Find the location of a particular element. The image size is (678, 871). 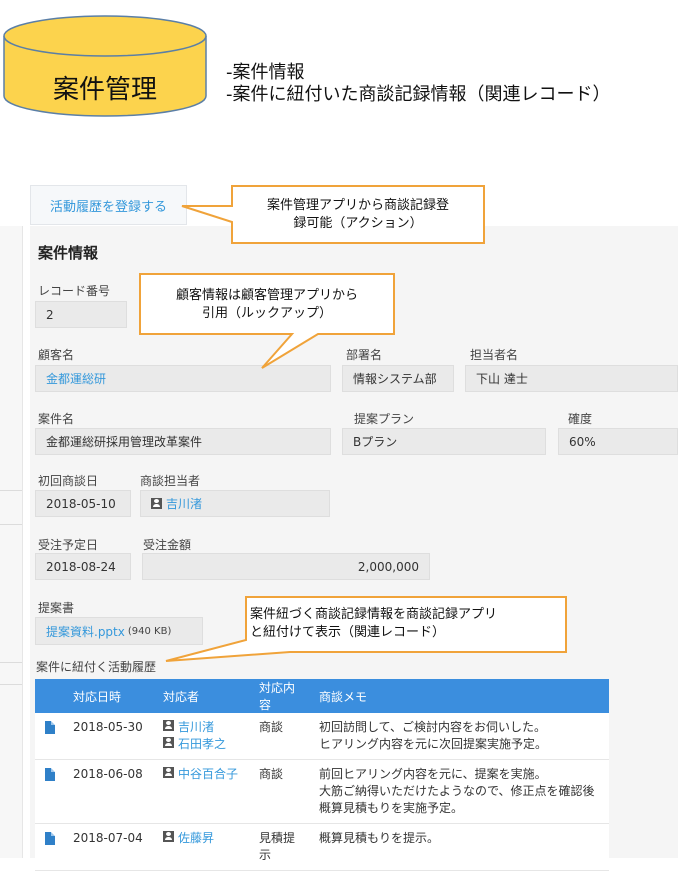

proposal-file-link: 提案資料.pptx is located at coordinates (85, 631).